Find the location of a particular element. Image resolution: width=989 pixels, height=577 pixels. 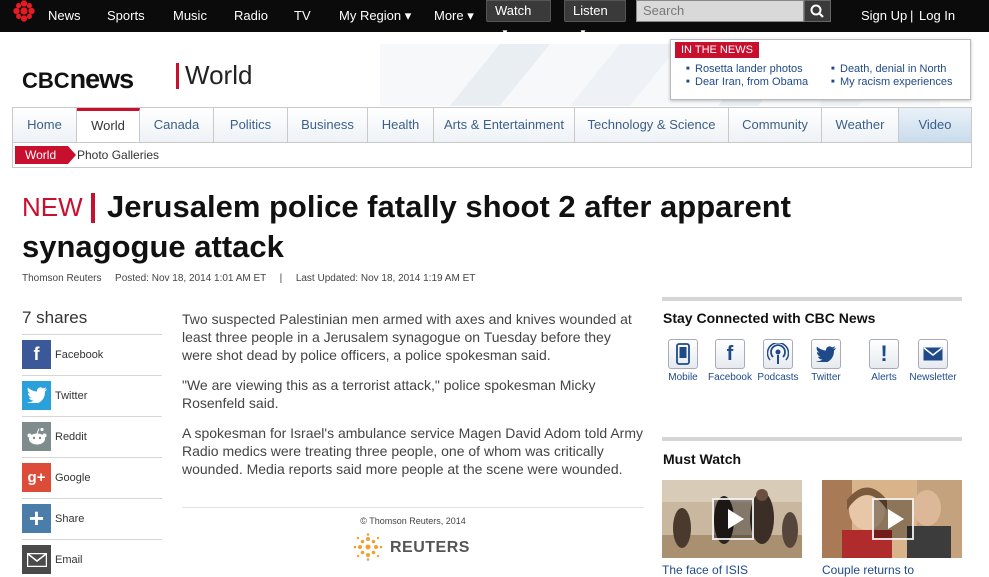

search-icon is located at coordinates (817, 11).